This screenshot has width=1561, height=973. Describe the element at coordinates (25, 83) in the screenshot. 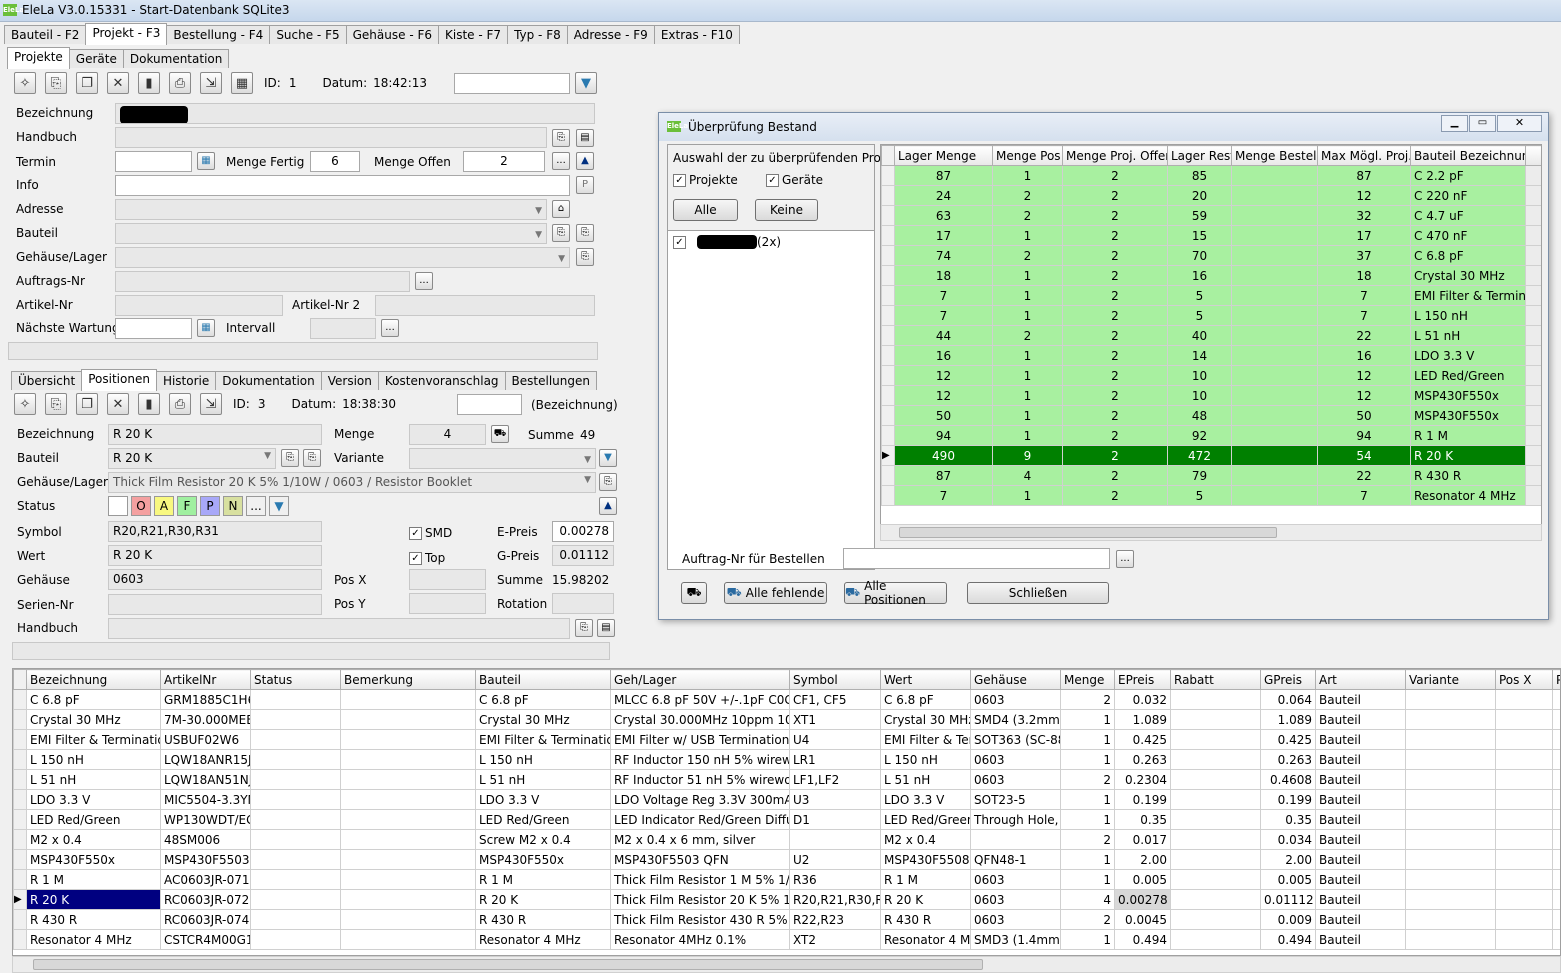

I see `new-icon: ✧` at that location.